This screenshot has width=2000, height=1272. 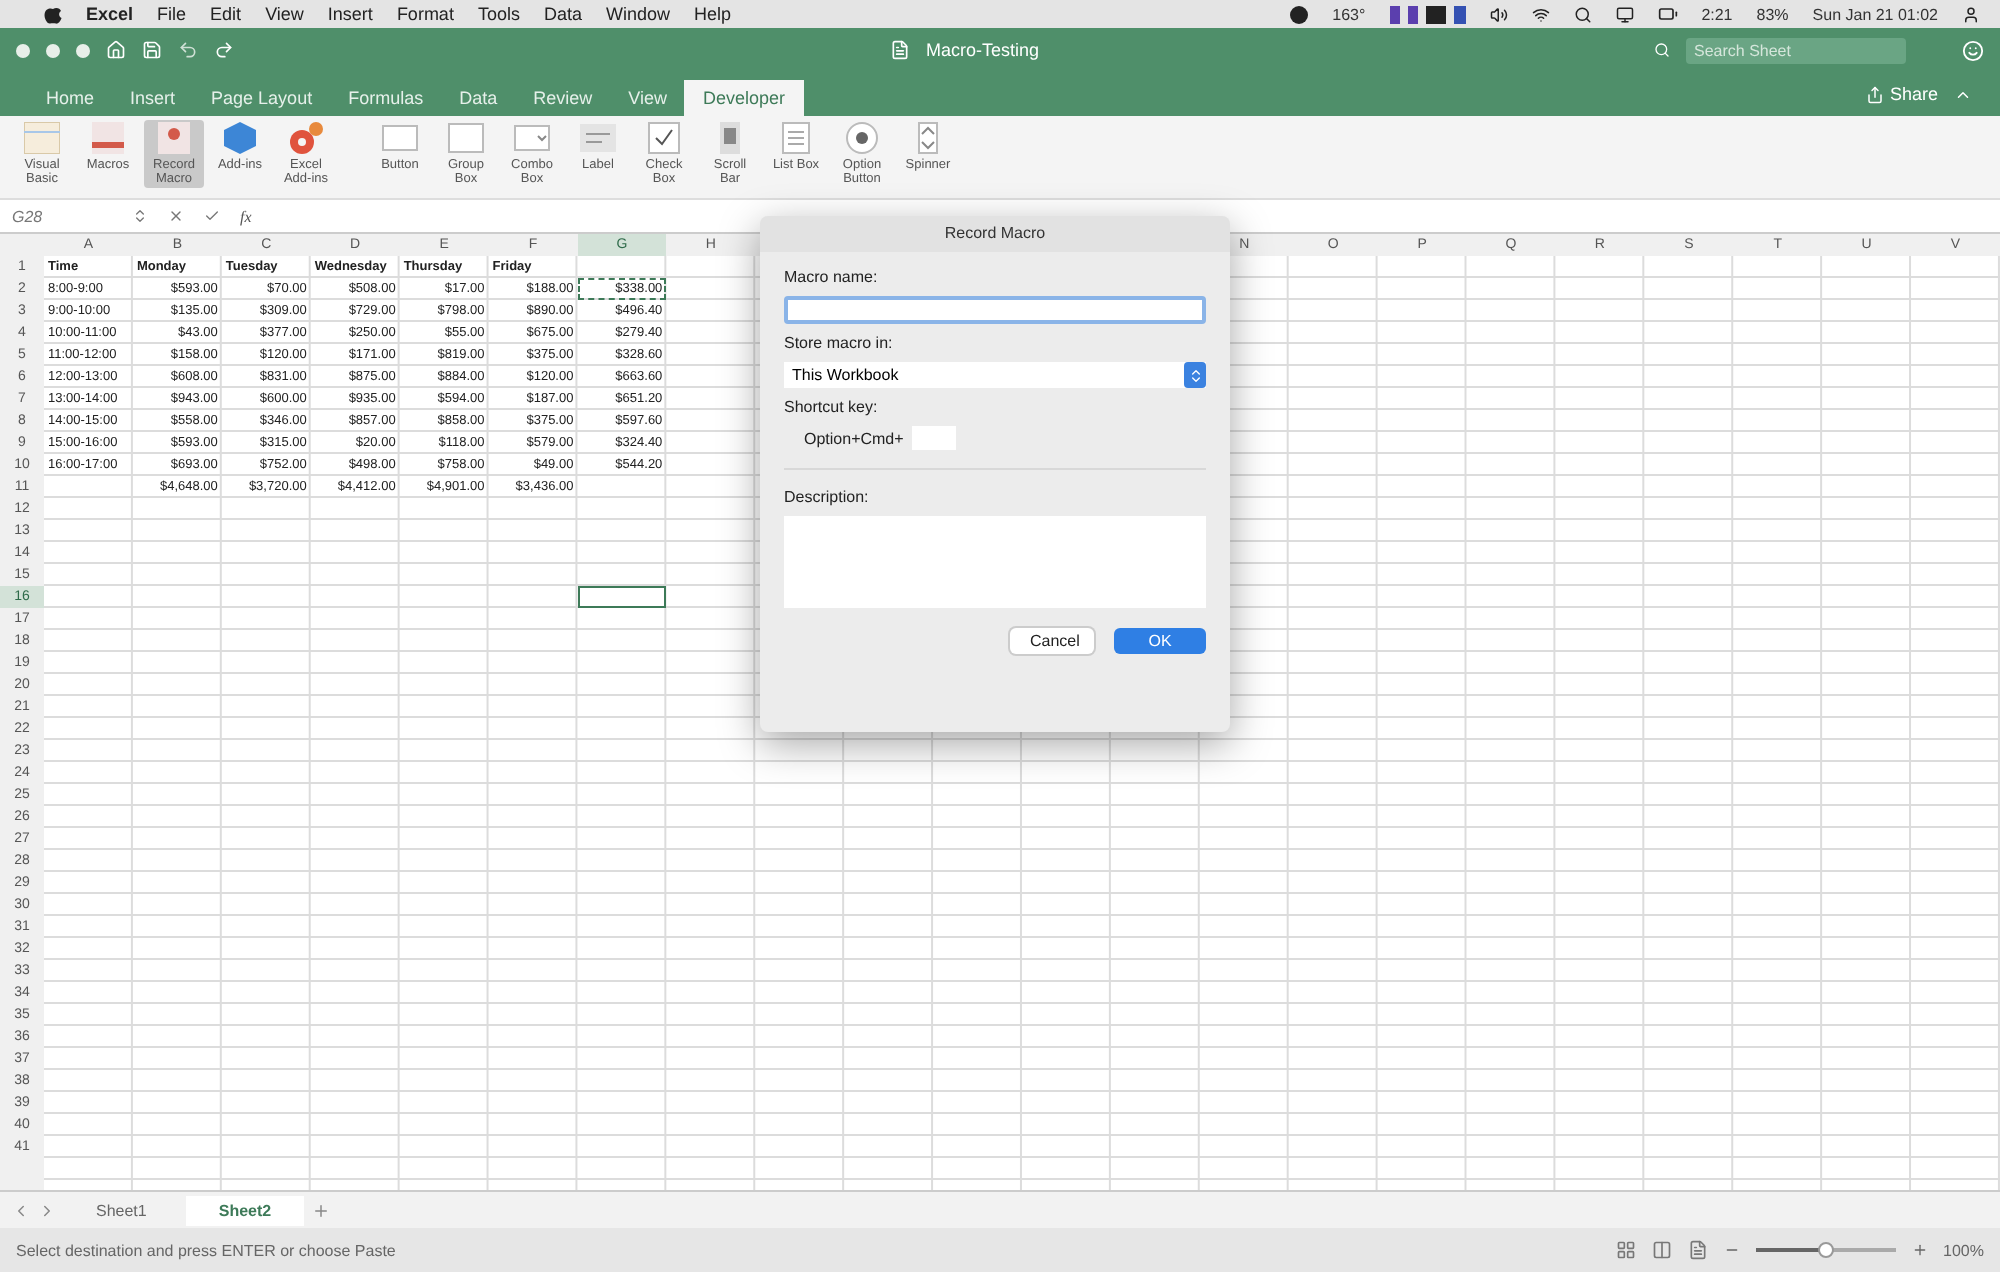 I want to click on cancel-button: Cancel, so click(x=1052, y=641).